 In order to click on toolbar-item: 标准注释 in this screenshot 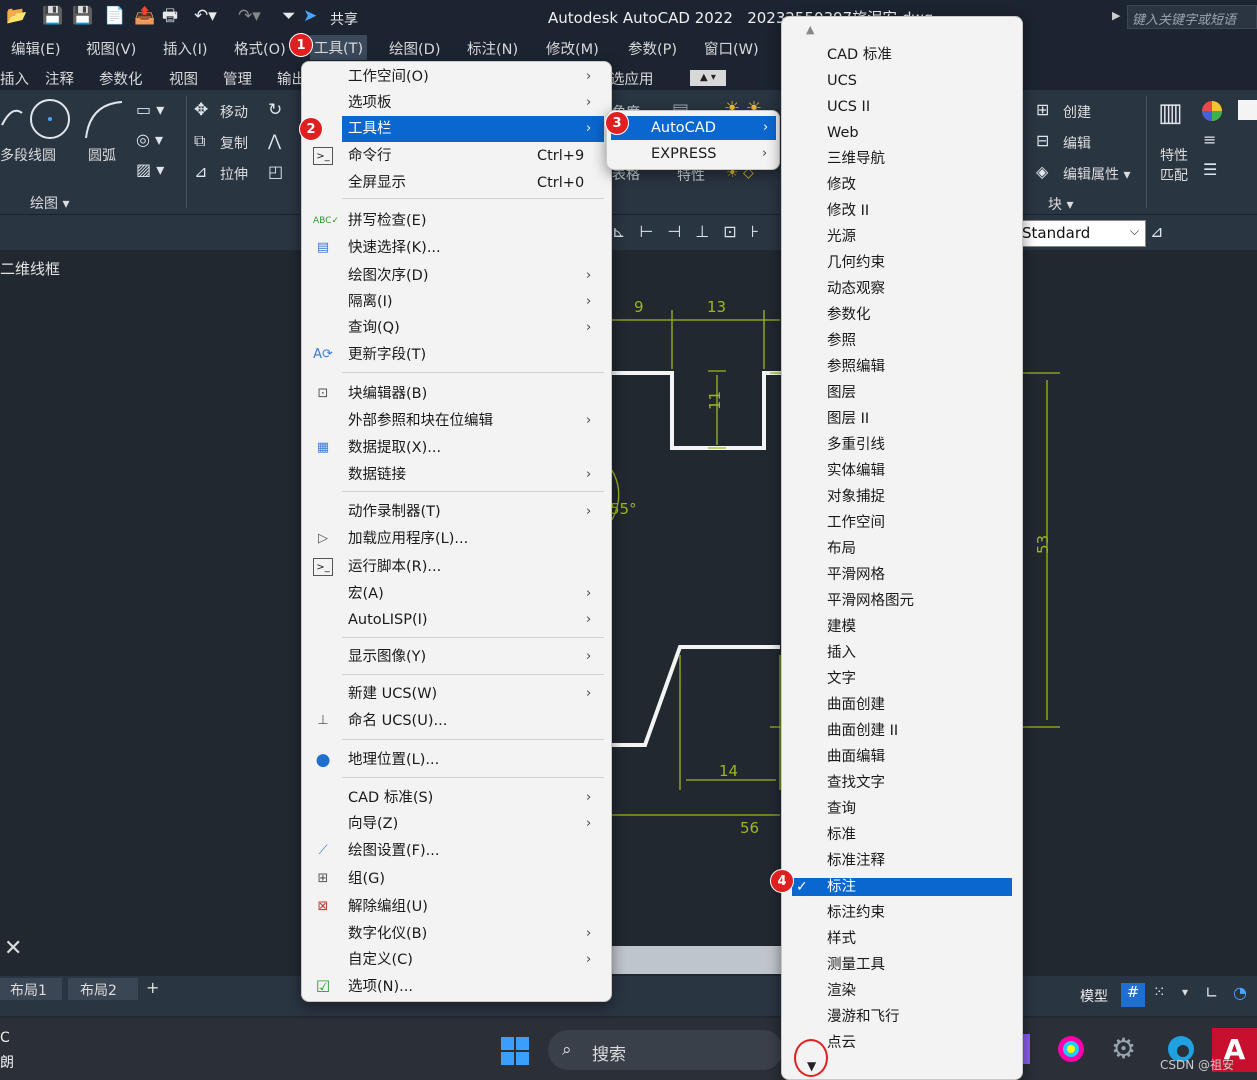, I will do `click(902, 861)`.